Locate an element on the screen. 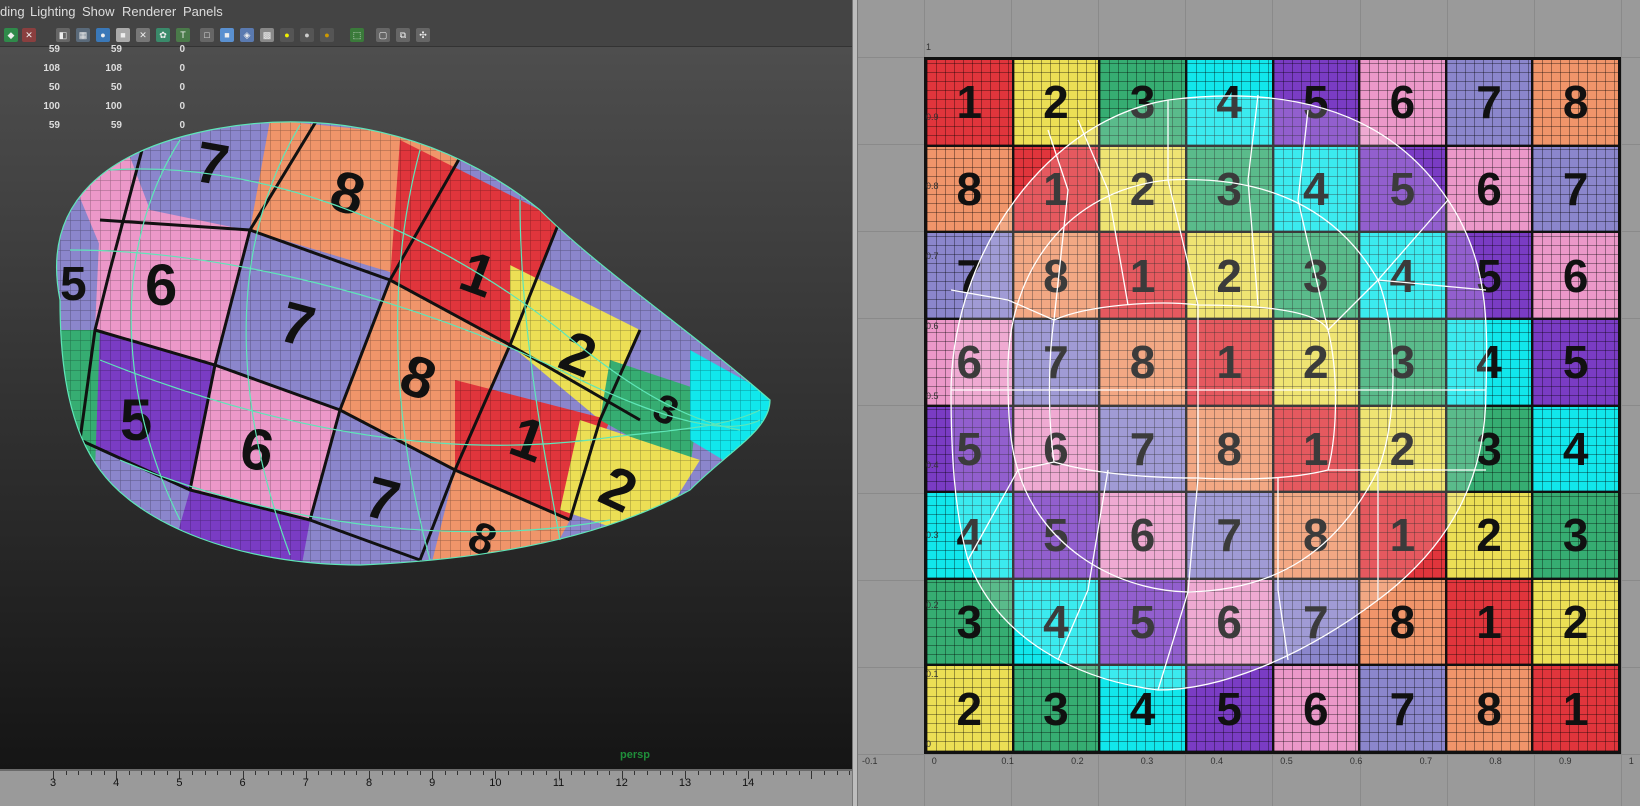 Image resolution: width=1640 pixels, height=806 pixels. smooth-shade-icon: ● is located at coordinates (103, 35).